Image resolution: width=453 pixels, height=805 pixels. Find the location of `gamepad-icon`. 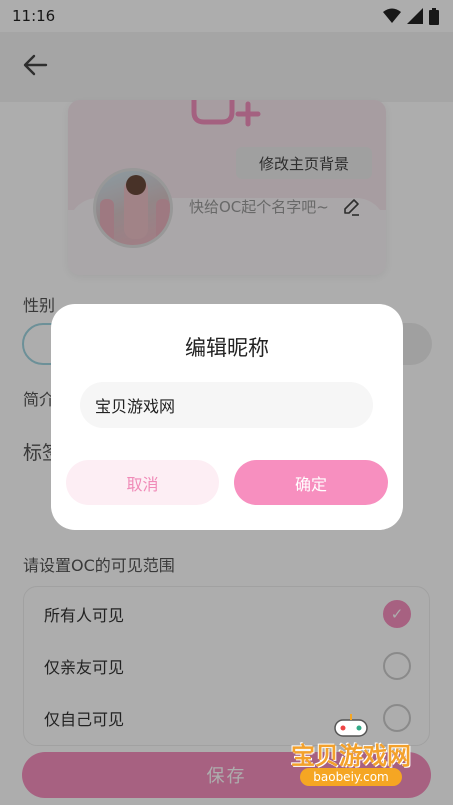

gamepad-icon is located at coordinates (351, 725).